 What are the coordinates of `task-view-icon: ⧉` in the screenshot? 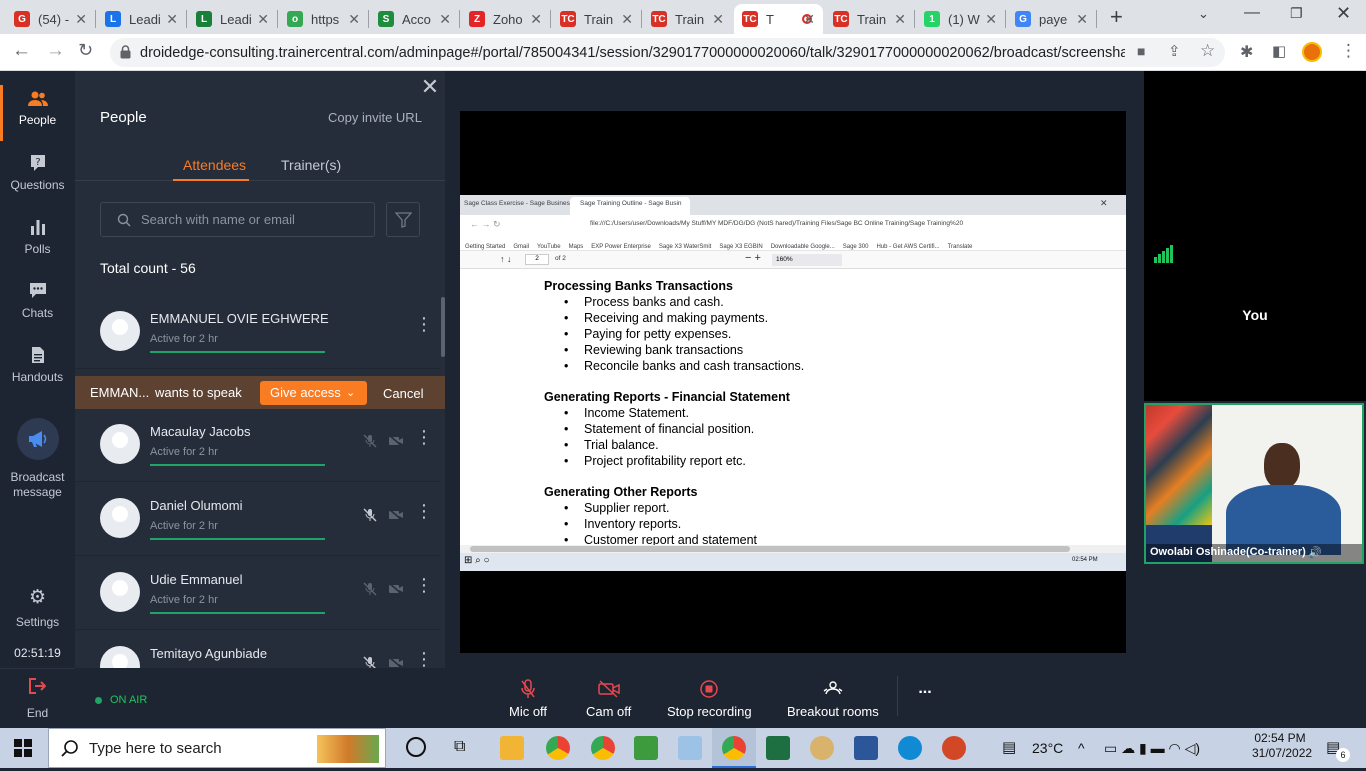 It's located at (459, 747).